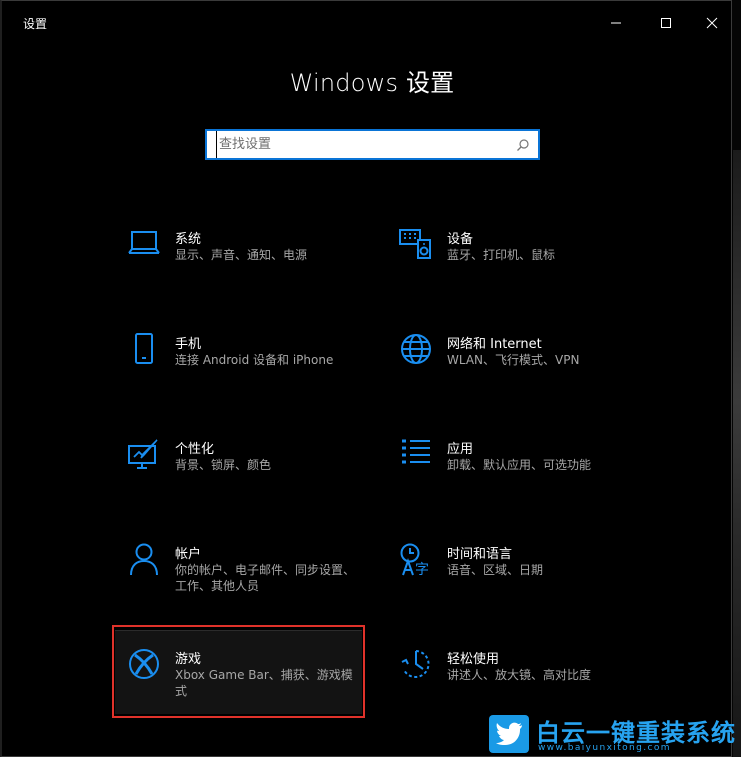 The height and width of the screenshot is (757, 741). I want to click on time-language-icon: 字, so click(416, 563).